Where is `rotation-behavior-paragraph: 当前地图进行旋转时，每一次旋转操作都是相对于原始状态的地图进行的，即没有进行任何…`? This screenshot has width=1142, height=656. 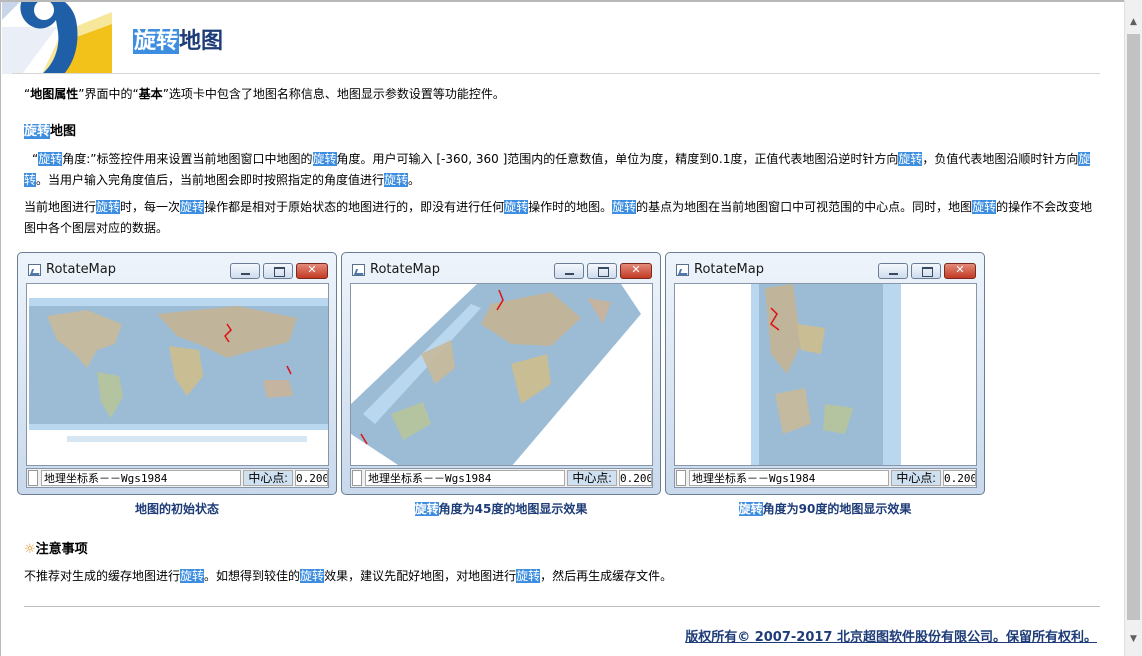 rotation-behavior-paragraph: 当前地图进行旋转时，每一次旋转操作都是相对于原始状态的地图进行的，即没有进行任何… is located at coordinates (558, 217).